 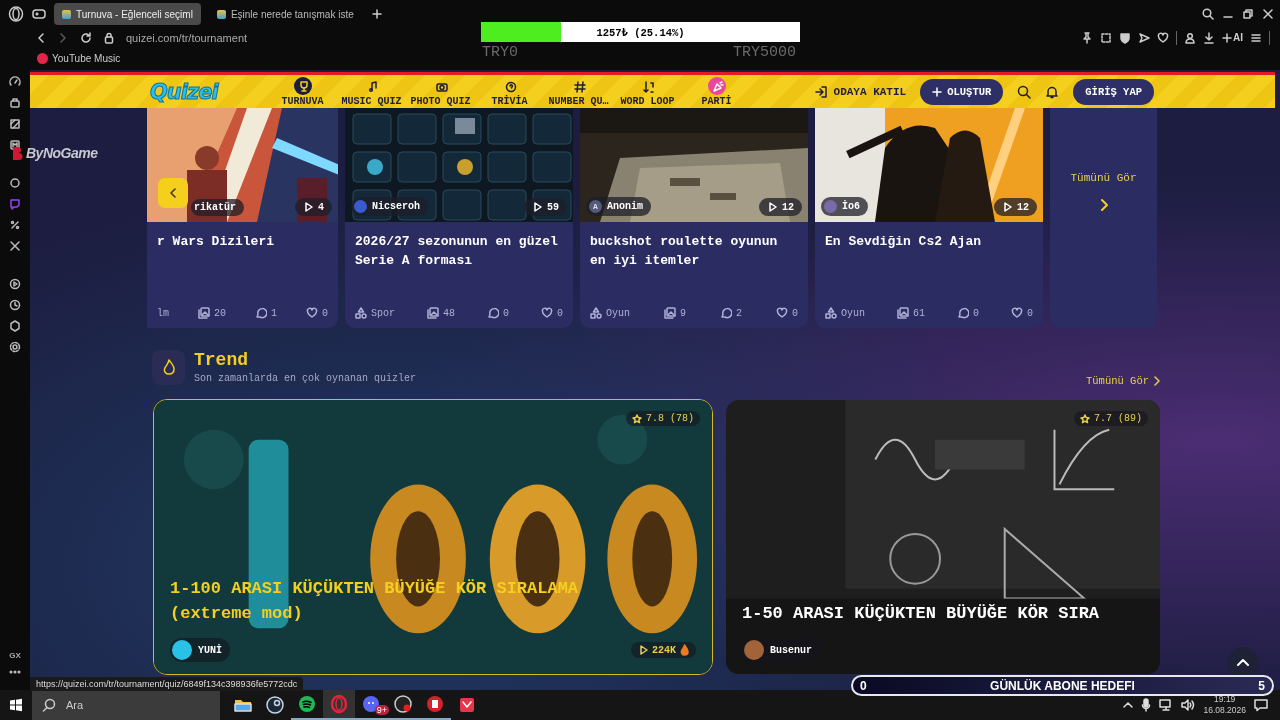 What do you see at coordinates (39, 14) in the screenshot?
I see `gamepad-icon` at bounding box center [39, 14].